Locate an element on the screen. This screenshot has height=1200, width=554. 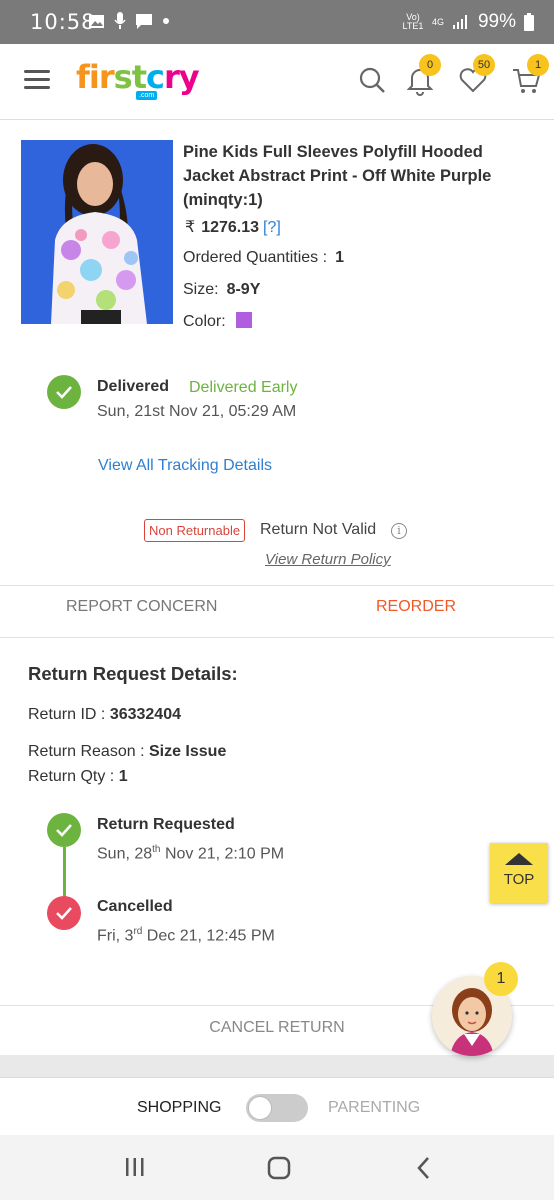
currency-symbol: ₹ is located at coordinates (190, 227).